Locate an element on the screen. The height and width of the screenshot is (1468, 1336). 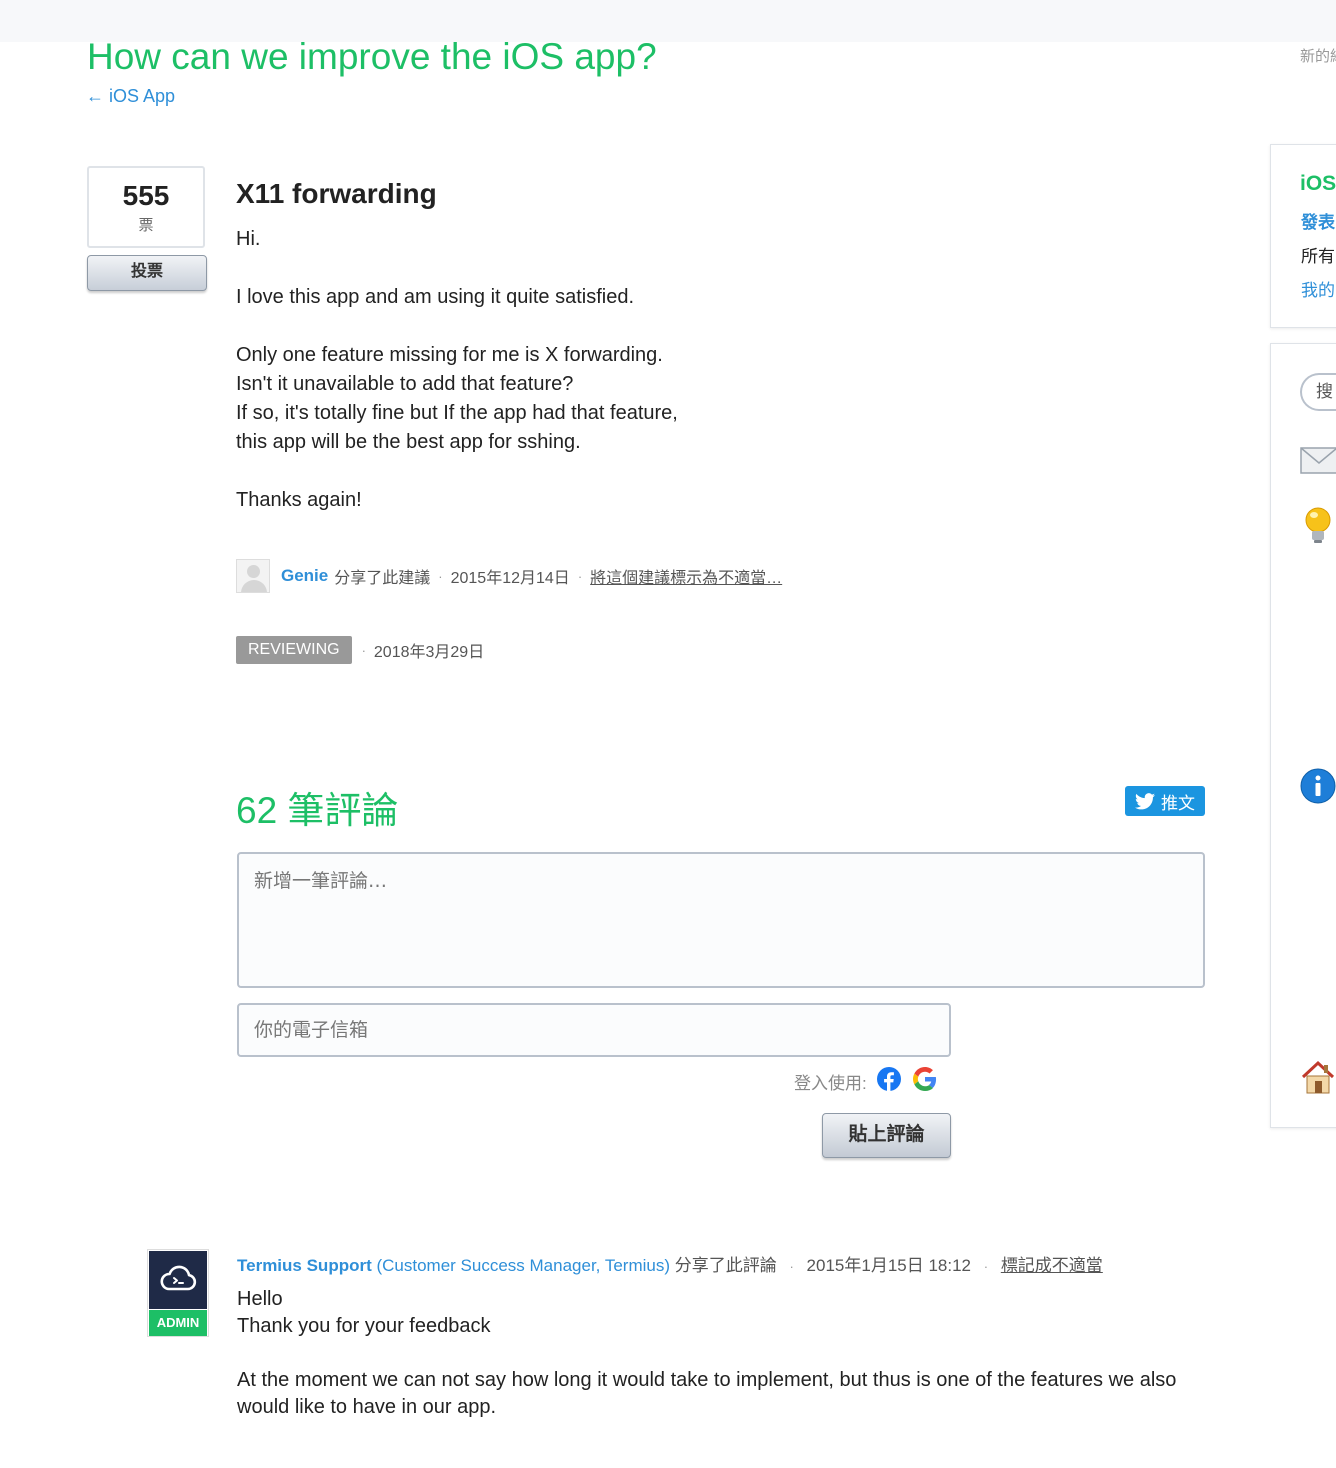
comment-body-line is located at coordinates (707, 1353).